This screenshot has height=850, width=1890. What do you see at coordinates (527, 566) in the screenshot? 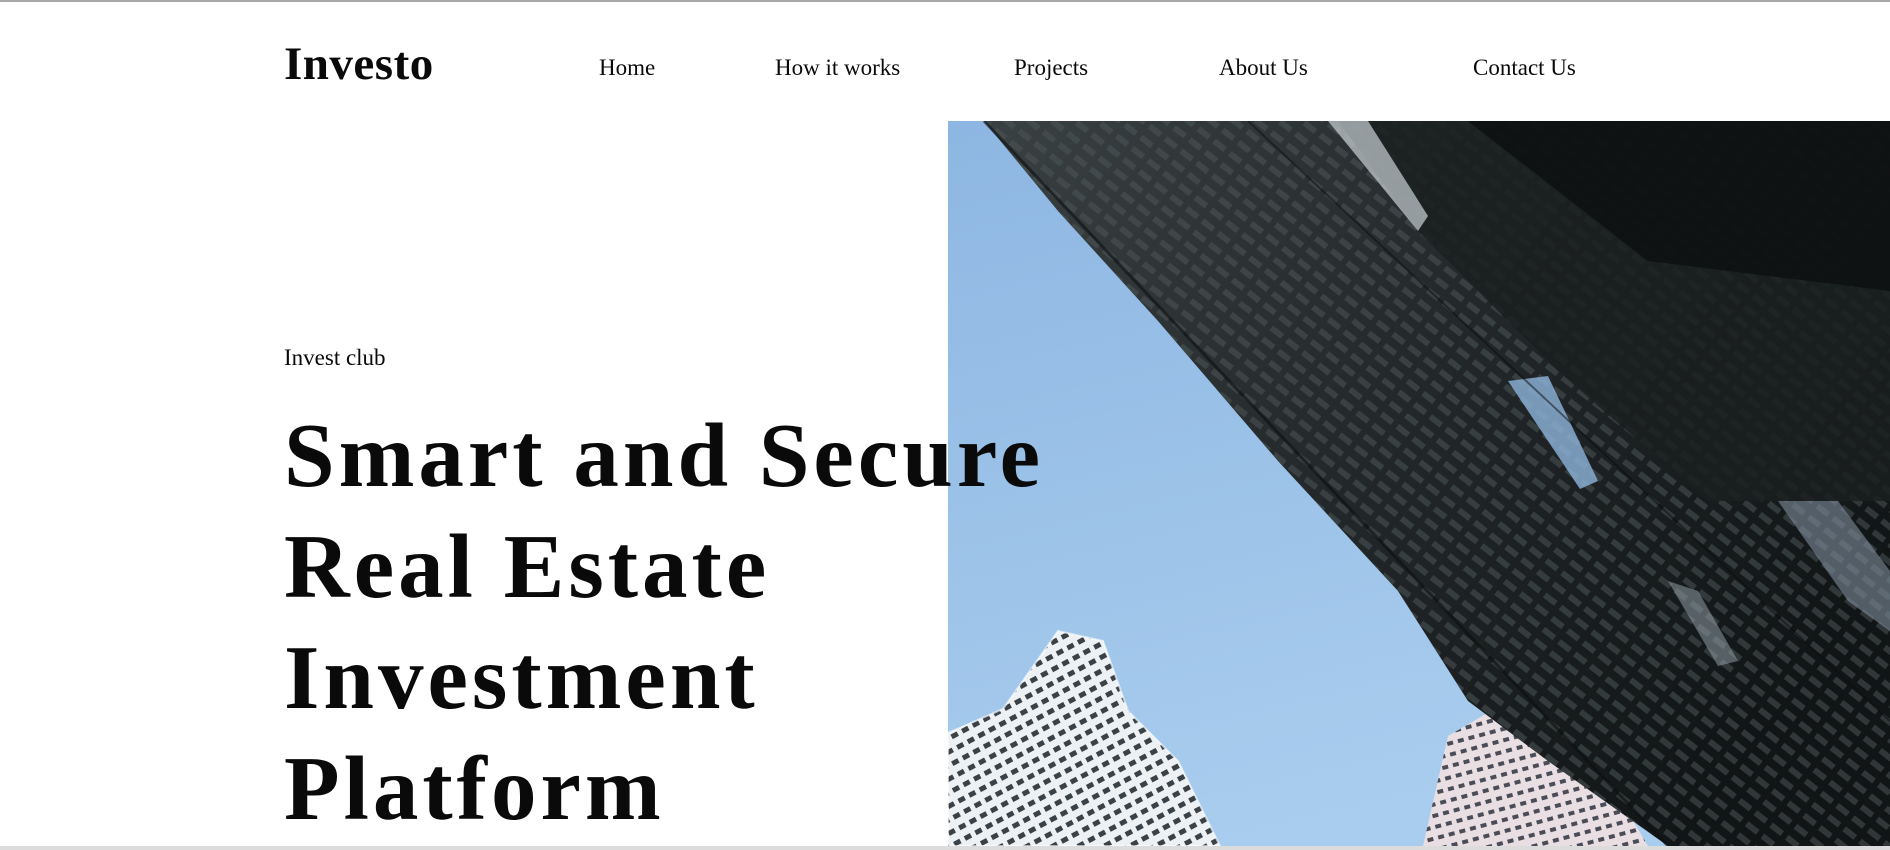
I see `headline-line-2: Real Estate` at bounding box center [527, 566].